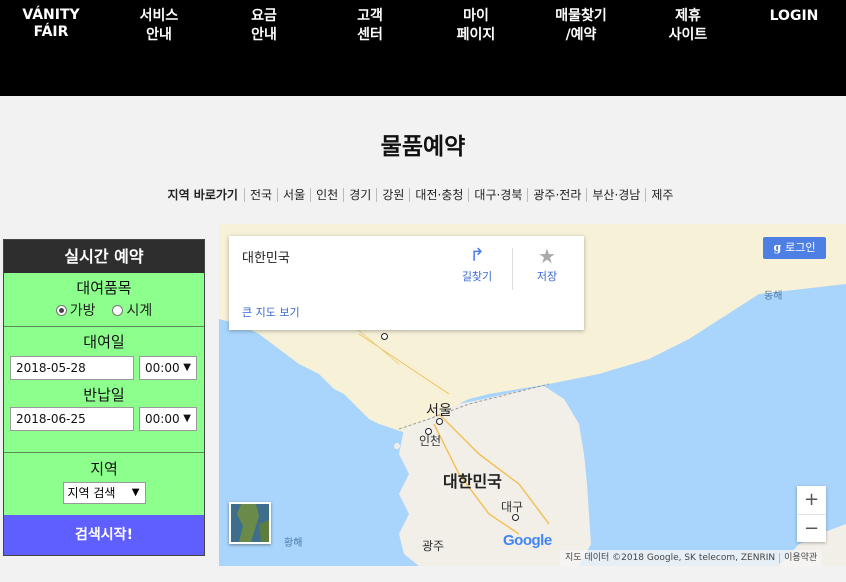 This screenshot has height=582, width=846. I want to click on rent-date-label: 대여일, so click(104, 342).